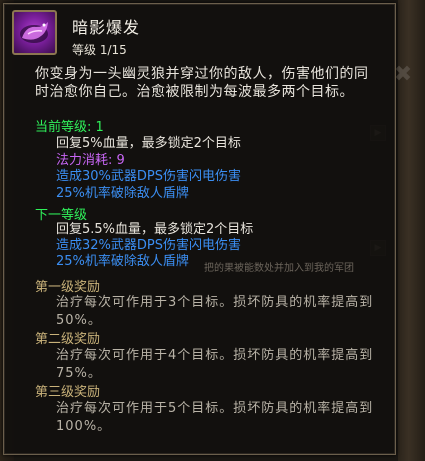 The height and width of the screenshot is (461, 425). What do you see at coordinates (155, 229) in the screenshot?
I see `next-heal: 回复5.5%血量，最多锁定2个目标` at bounding box center [155, 229].